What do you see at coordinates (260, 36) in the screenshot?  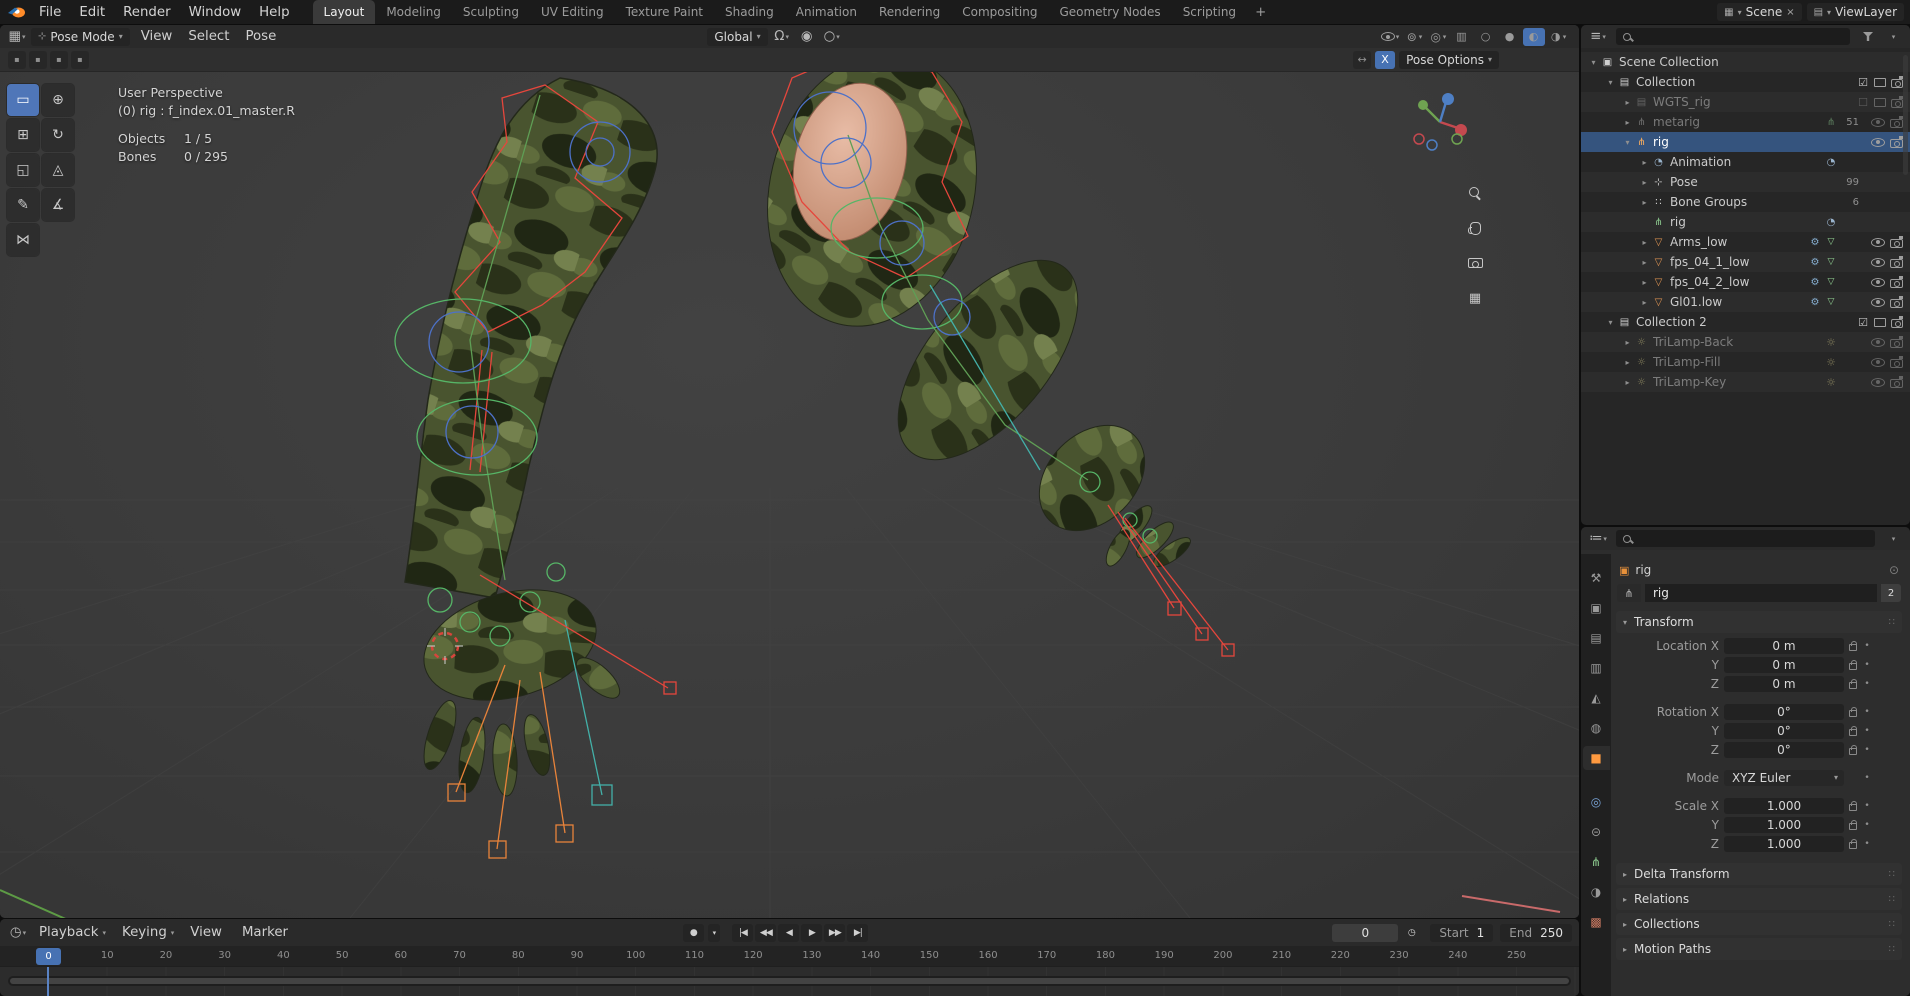 I see `viewport-menu: Pose` at bounding box center [260, 36].